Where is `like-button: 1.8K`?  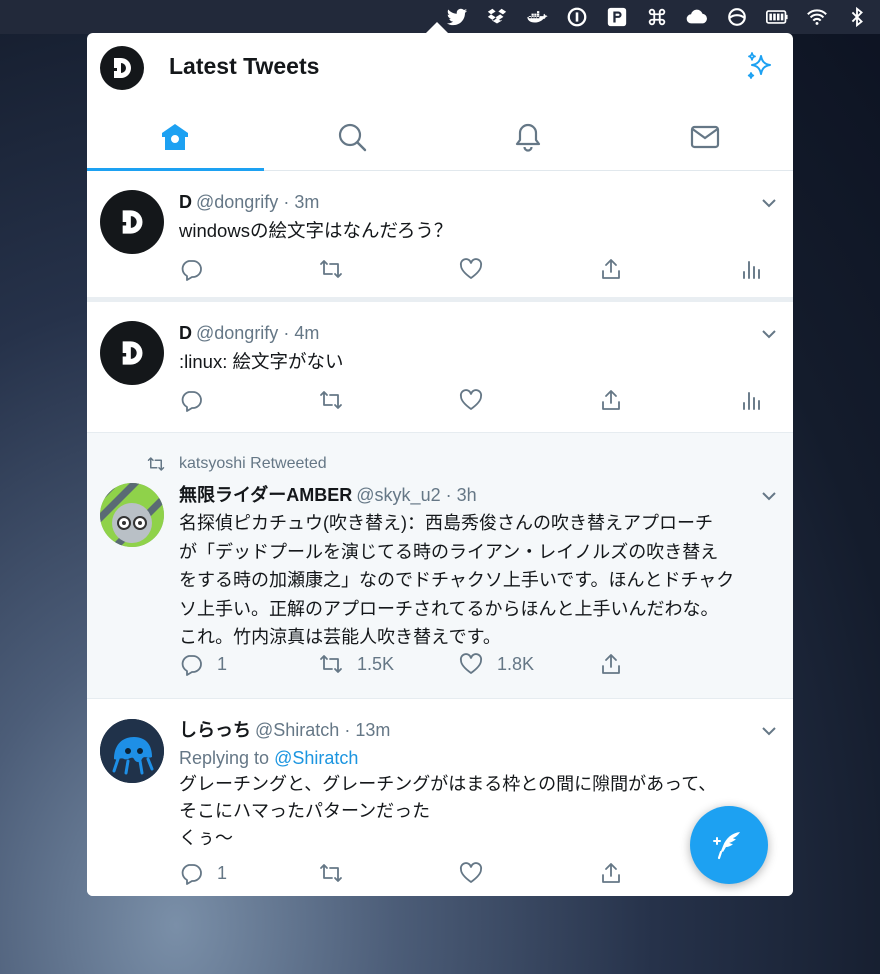 like-button: 1.8K is located at coordinates (496, 664).